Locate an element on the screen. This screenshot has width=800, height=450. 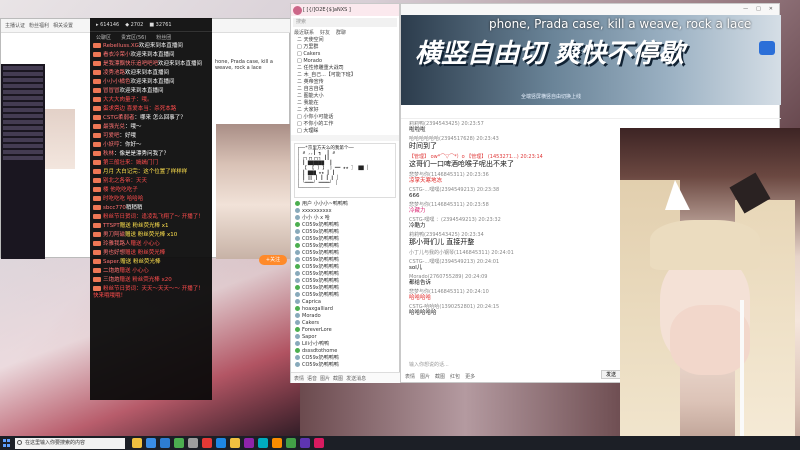
chat-username: CSTG柔弱者 is located at coordinates (118, 118).